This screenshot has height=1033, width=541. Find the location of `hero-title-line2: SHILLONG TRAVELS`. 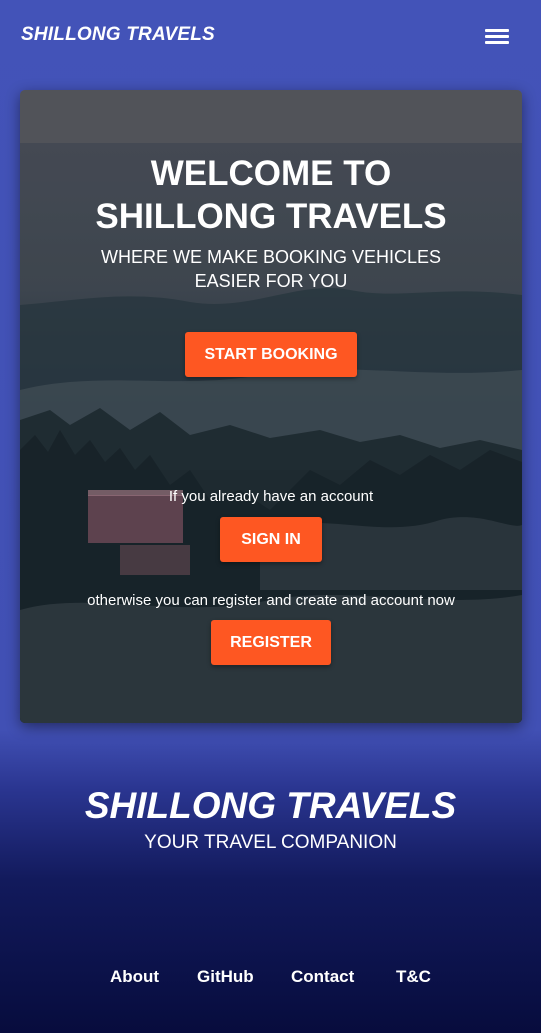

hero-title-line2: SHILLONG TRAVELS is located at coordinates (271, 216).